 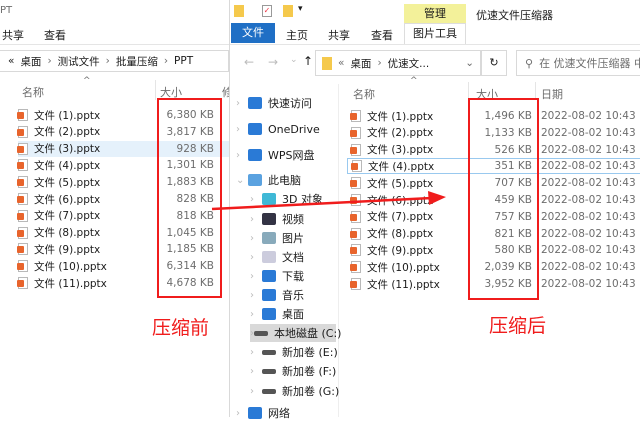 I want to click on arrow-annotation, so click(x=328, y=201).